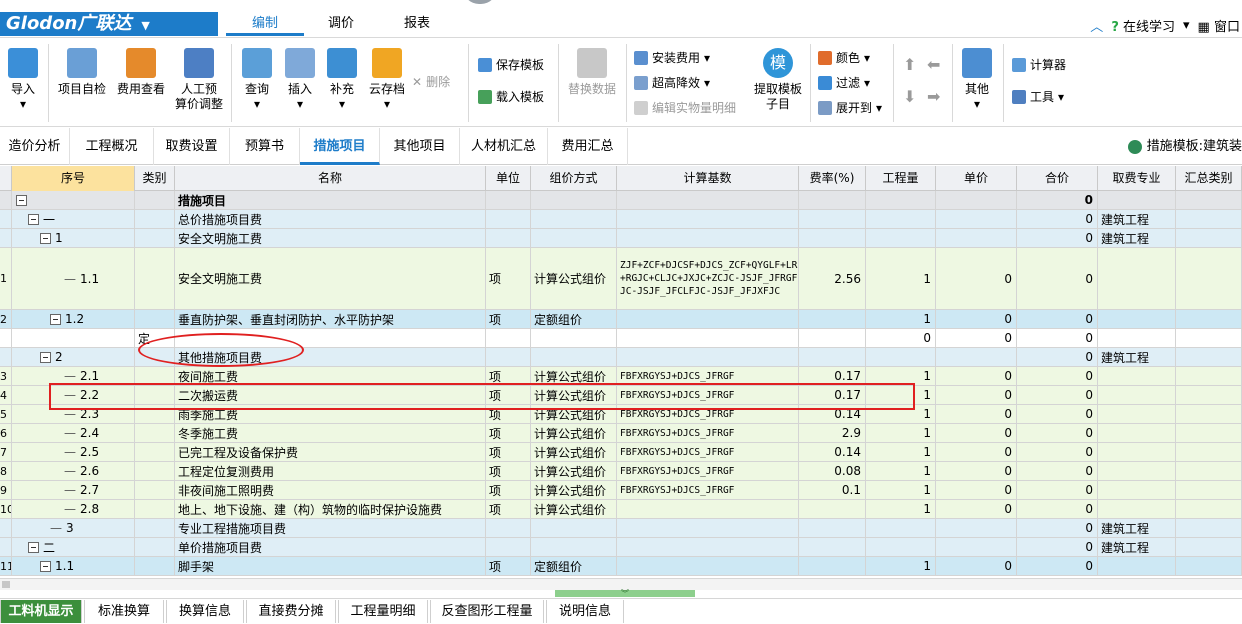 The image size is (1242, 624). I want to click on row-number: 11, so click(6, 566).